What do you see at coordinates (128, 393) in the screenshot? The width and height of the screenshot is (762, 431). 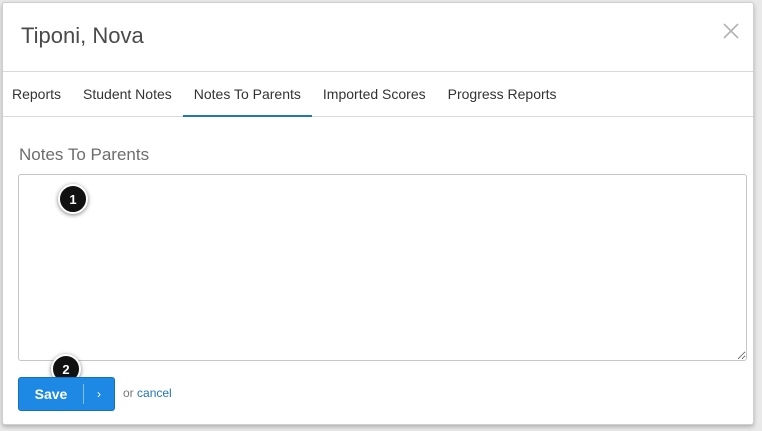 I see `or-text: or` at bounding box center [128, 393].